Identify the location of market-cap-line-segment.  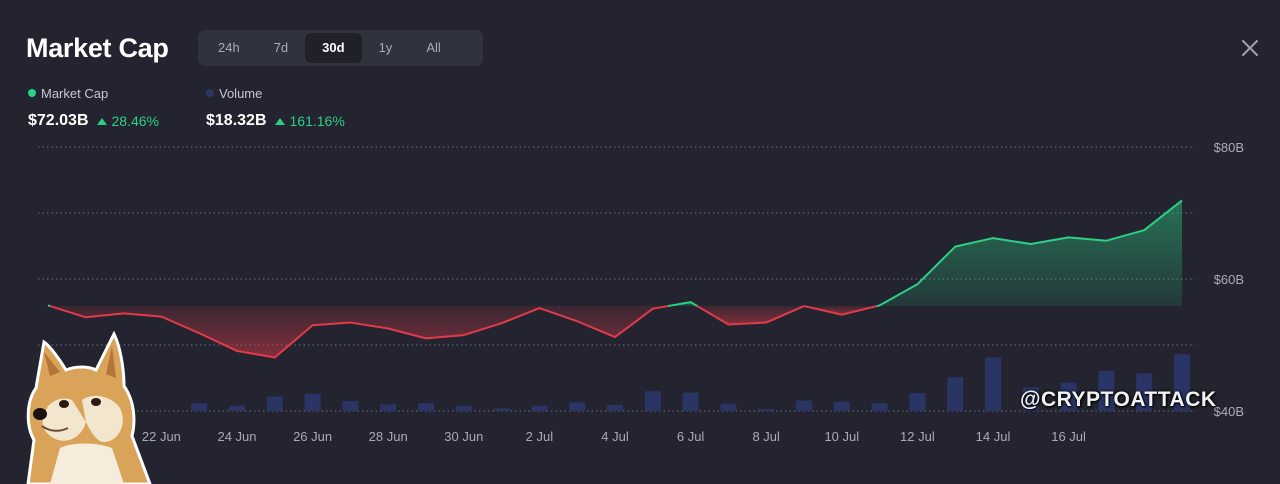
(49, 306).